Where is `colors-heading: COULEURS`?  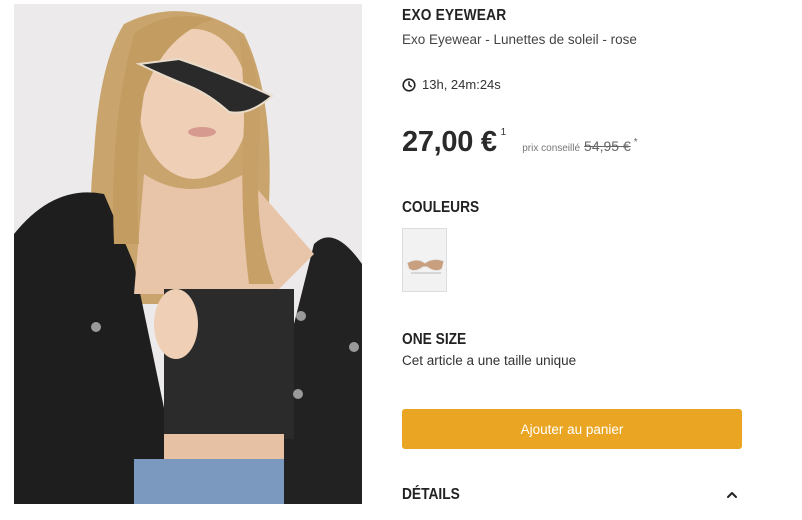
colors-heading: COULEURS is located at coordinates (441, 207).